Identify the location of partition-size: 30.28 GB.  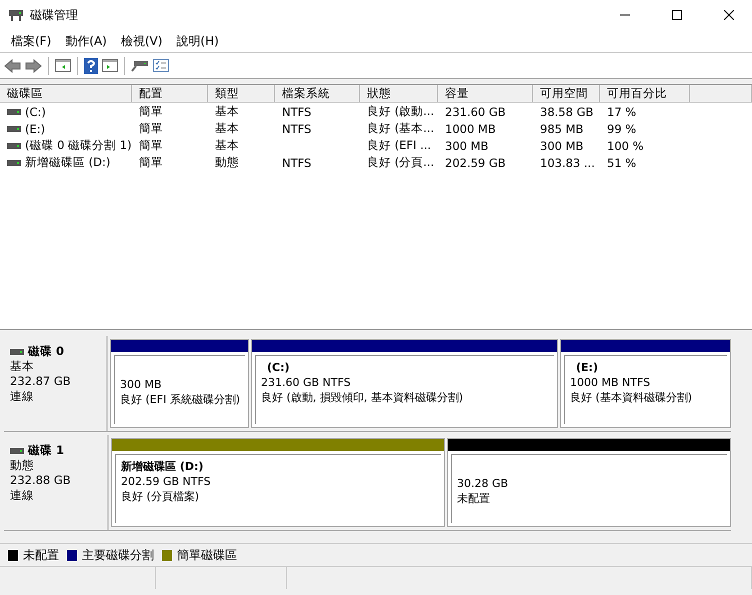
(483, 483).